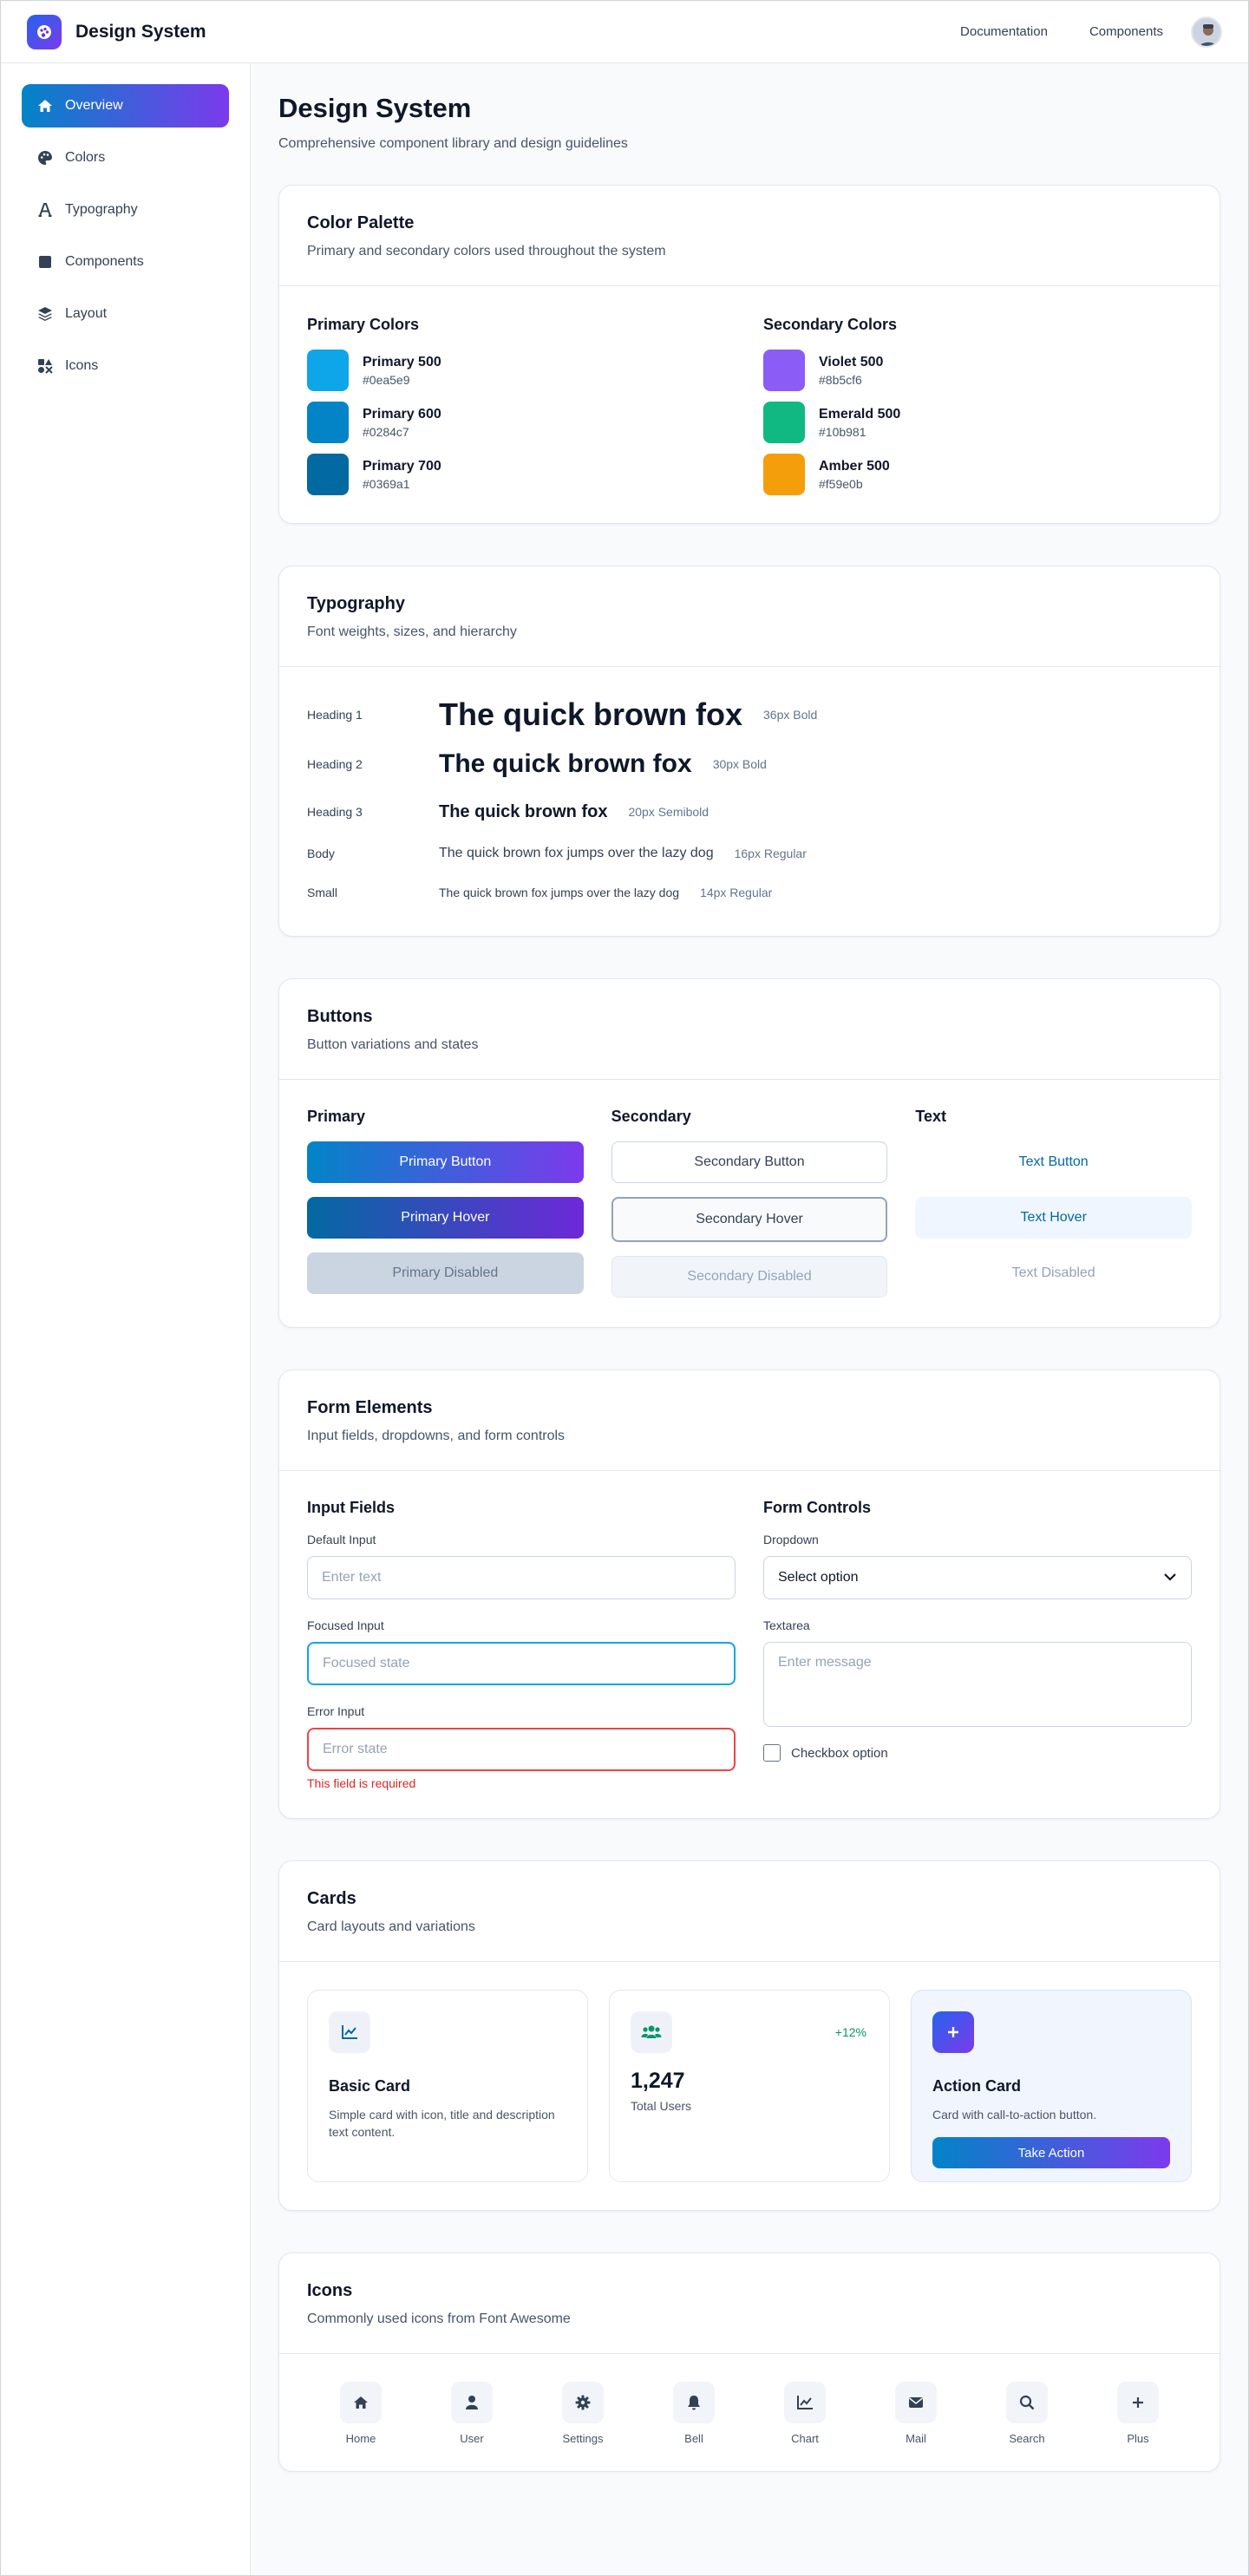 This screenshot has width=1249, height=2576. Describe the element at coordinates (521, 370) in the screenshot. I see `color-swatch-row: Primary 500 #0ea5e9` at that location.